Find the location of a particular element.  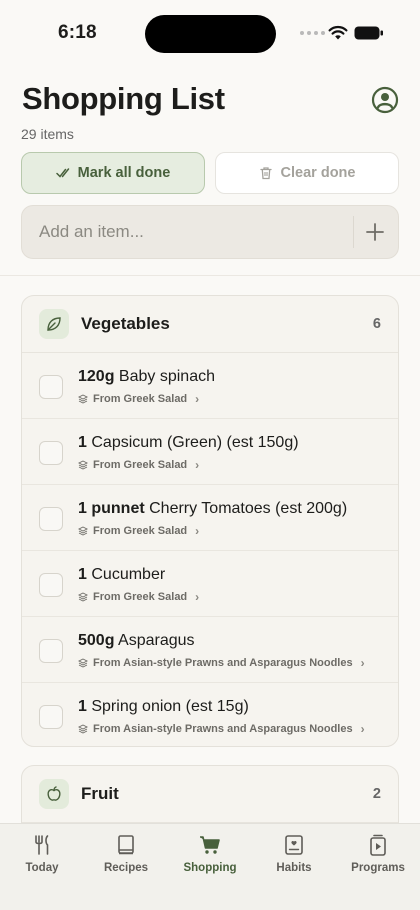

category-count: 6 is located at coordinates (376, 324).